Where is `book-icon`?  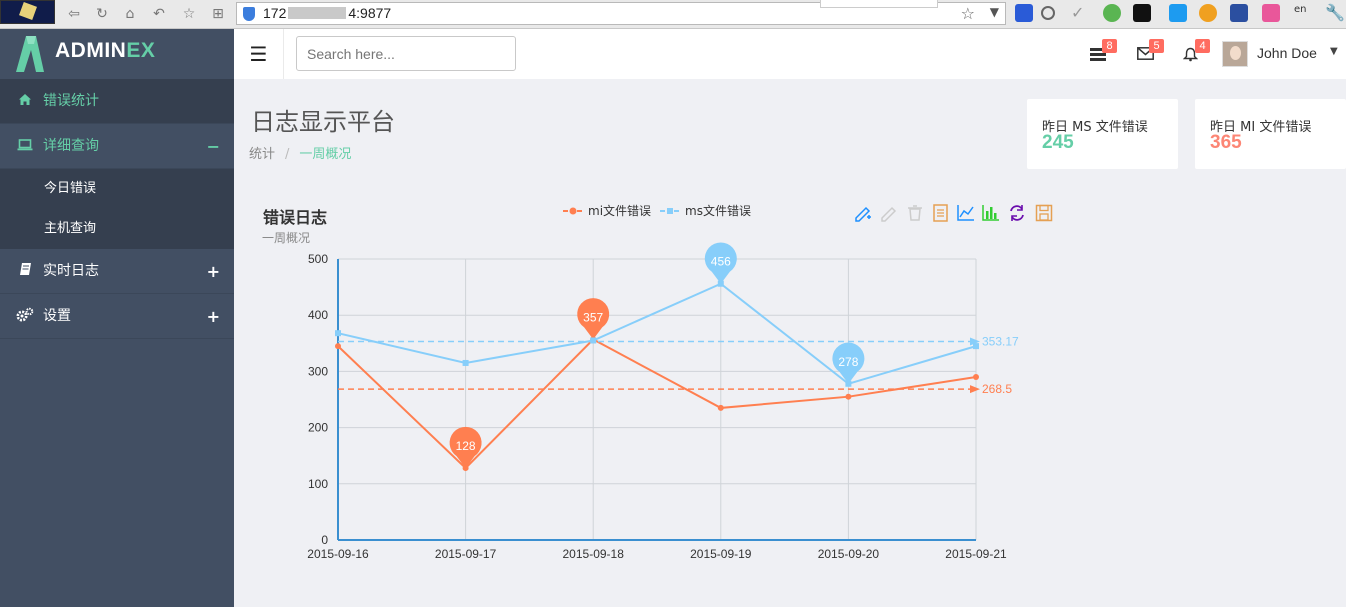 book-icon is located at coordinates (25, 271).